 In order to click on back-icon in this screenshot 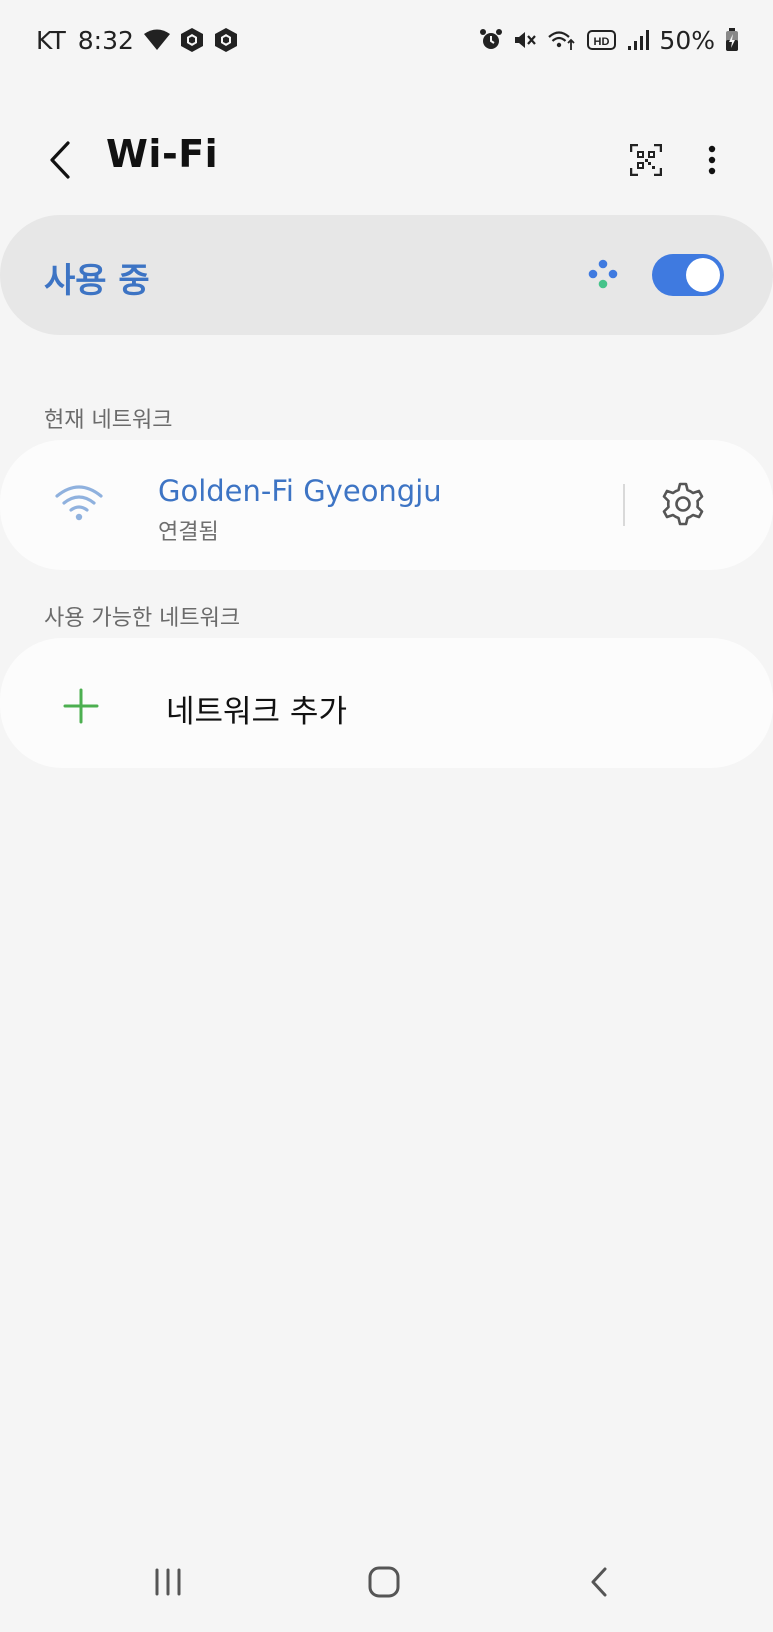, I will do `click(599, 1582)`.